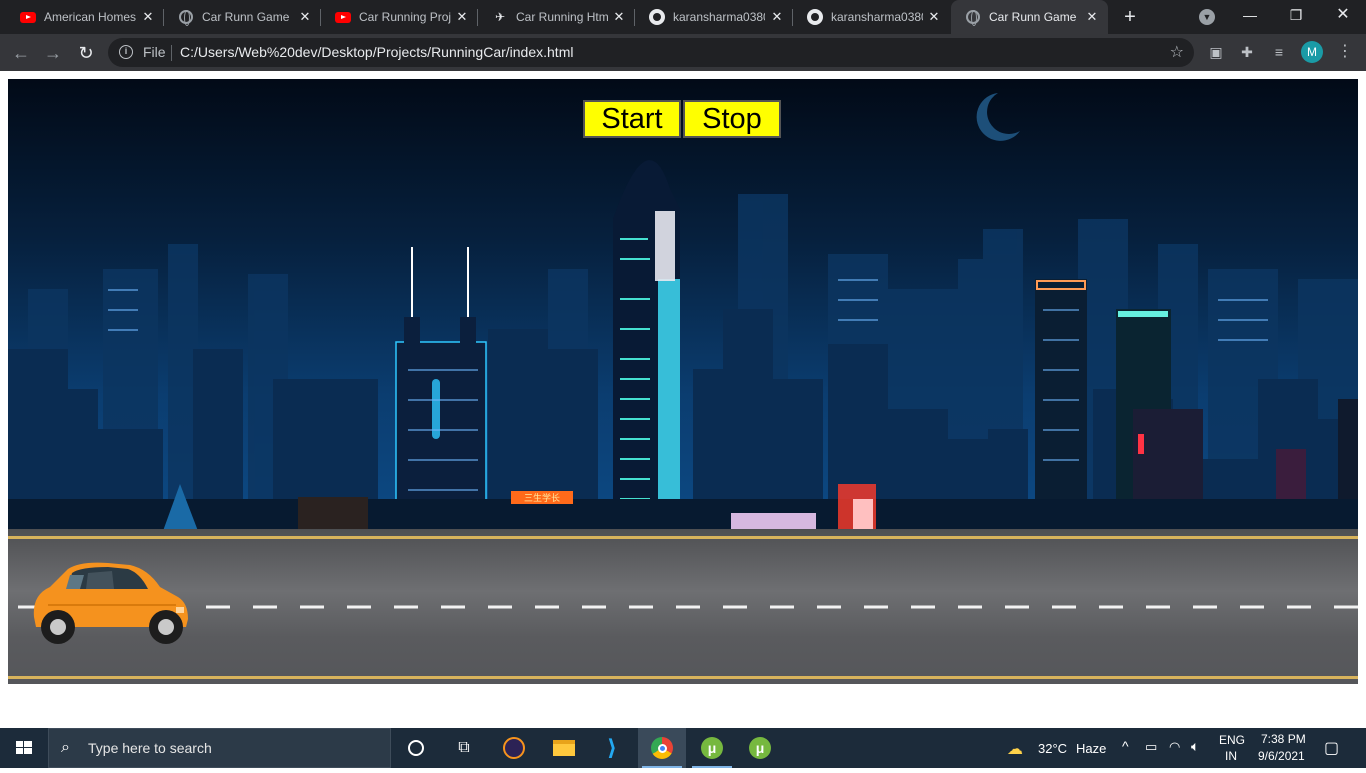 This screenshot has width=1366, height=773. I want to click on wifi-icon: ◠, so click(1174, 747).